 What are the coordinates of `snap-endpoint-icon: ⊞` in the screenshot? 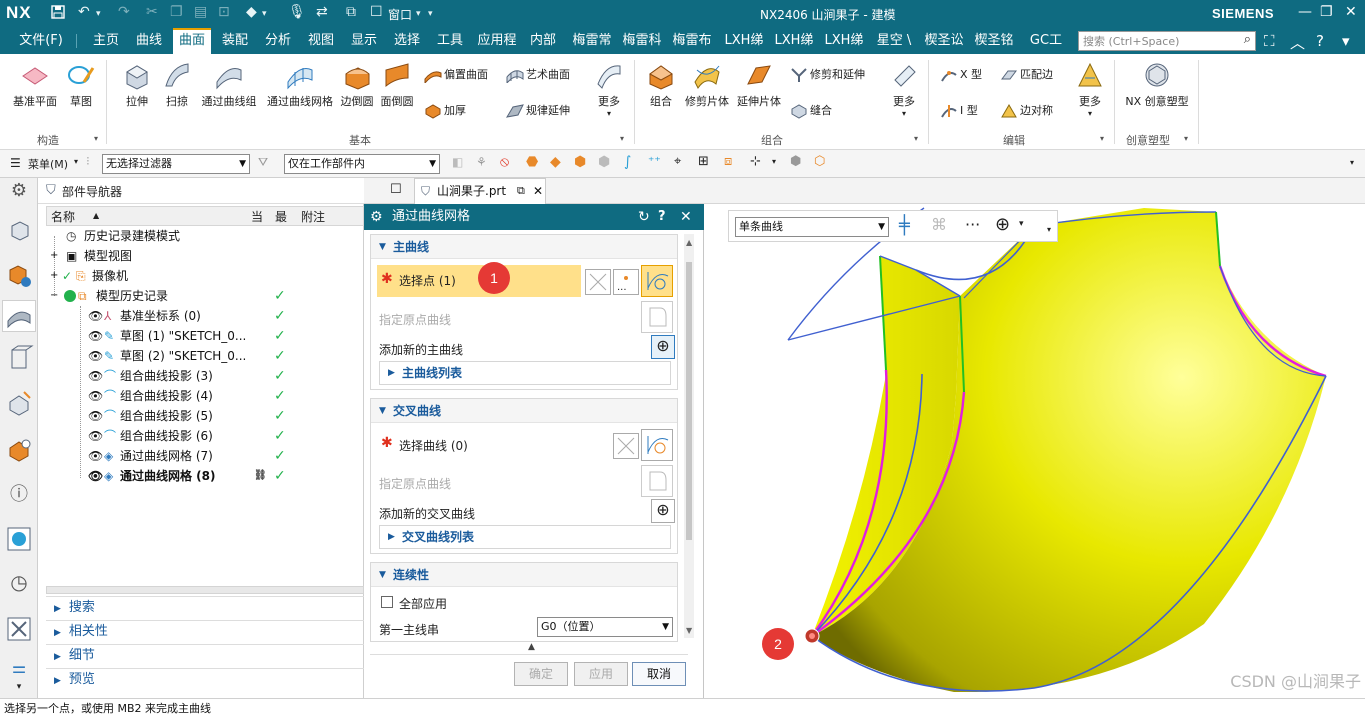 It's located at (703, 161).